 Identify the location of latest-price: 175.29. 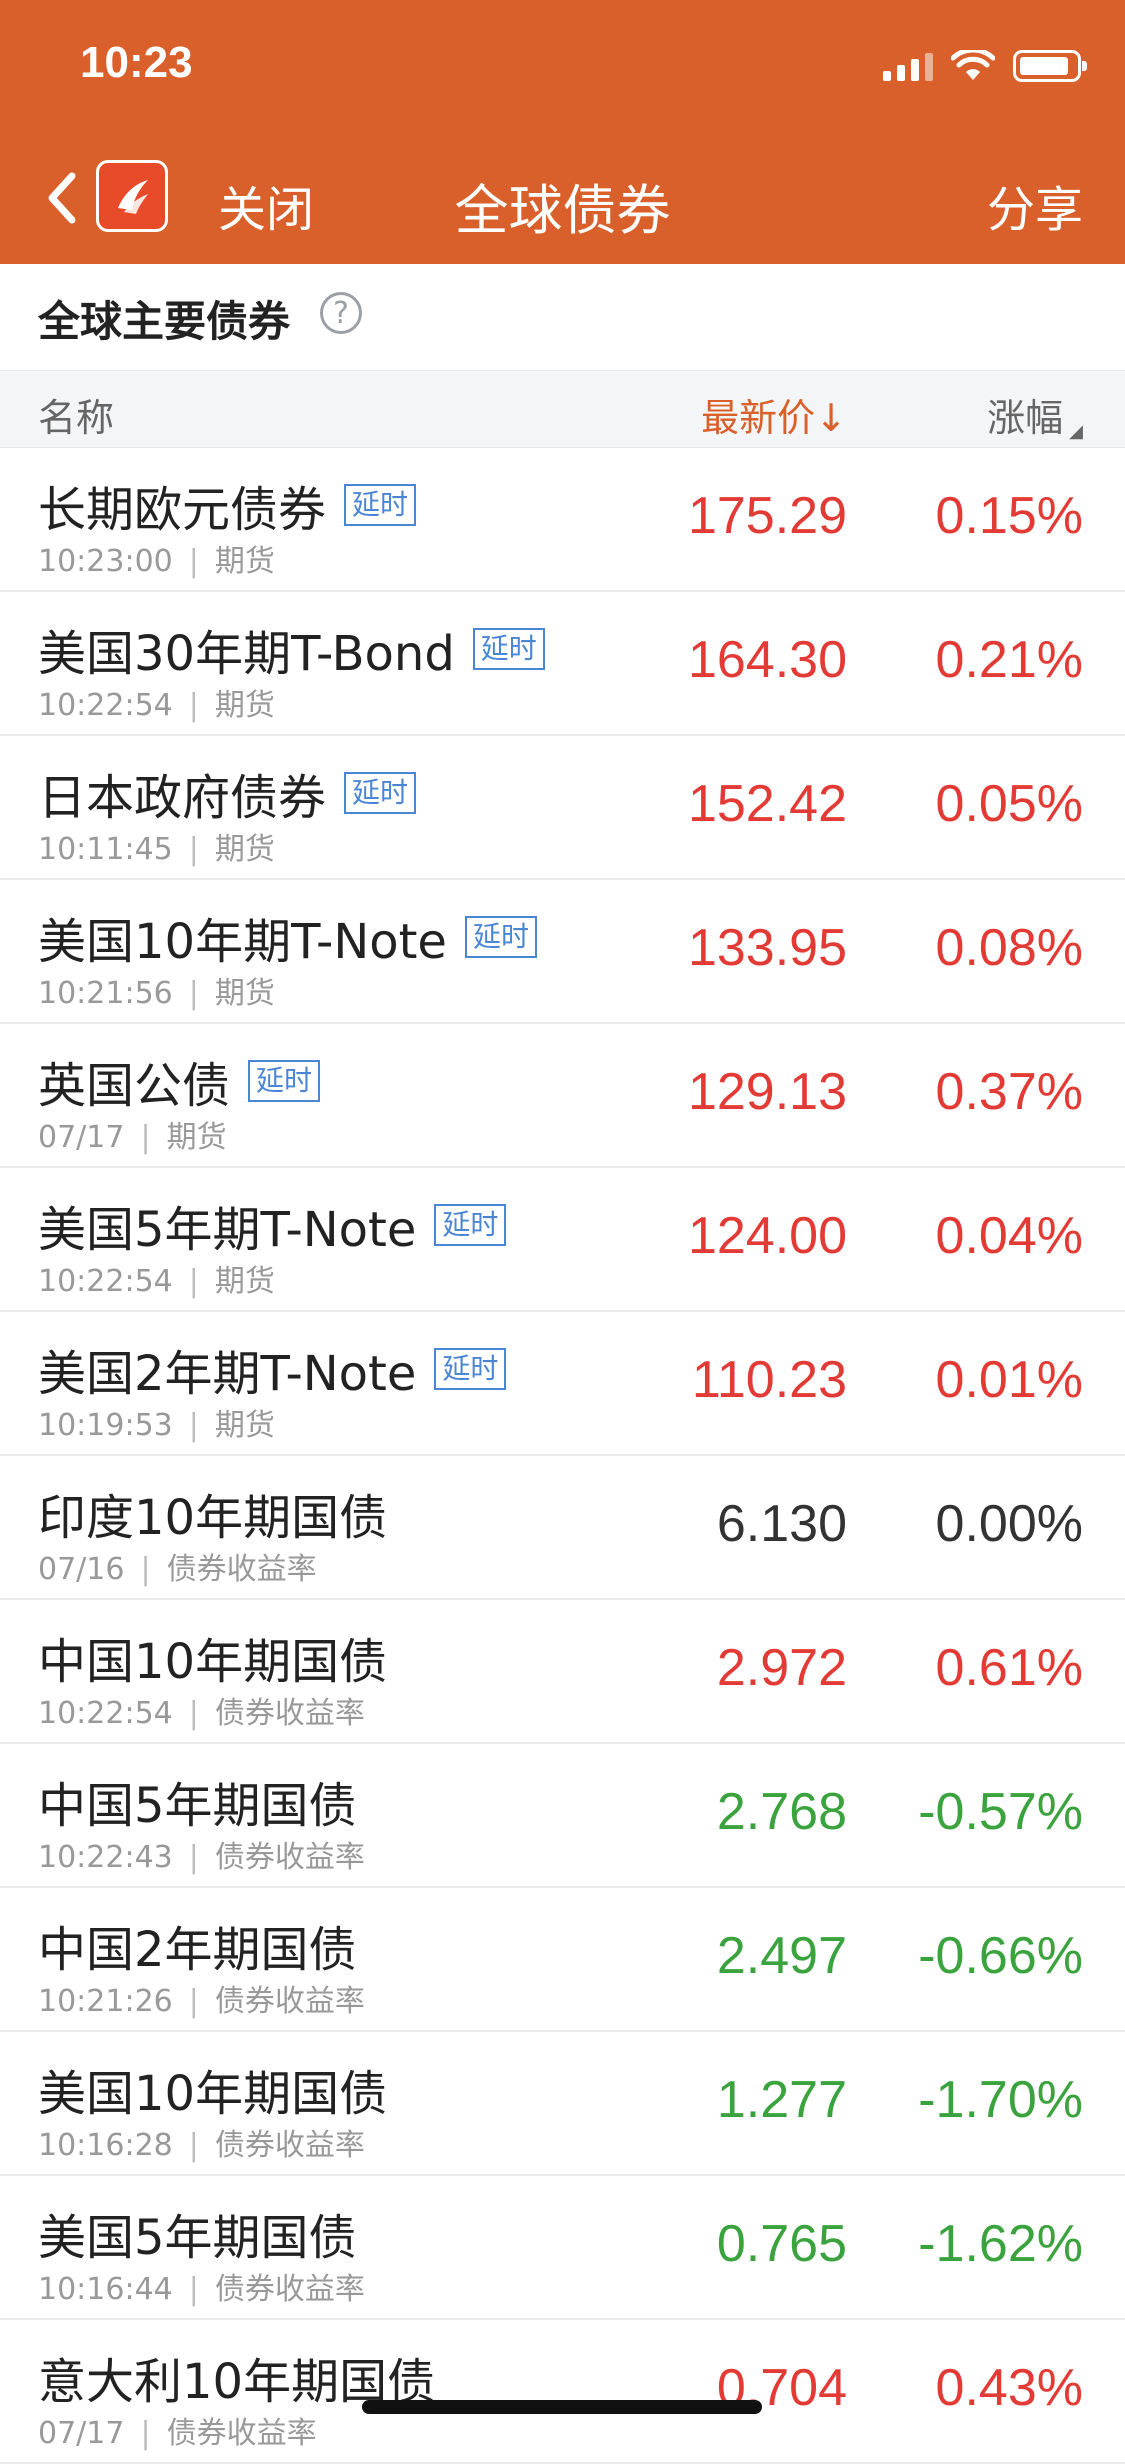
(767, 516).